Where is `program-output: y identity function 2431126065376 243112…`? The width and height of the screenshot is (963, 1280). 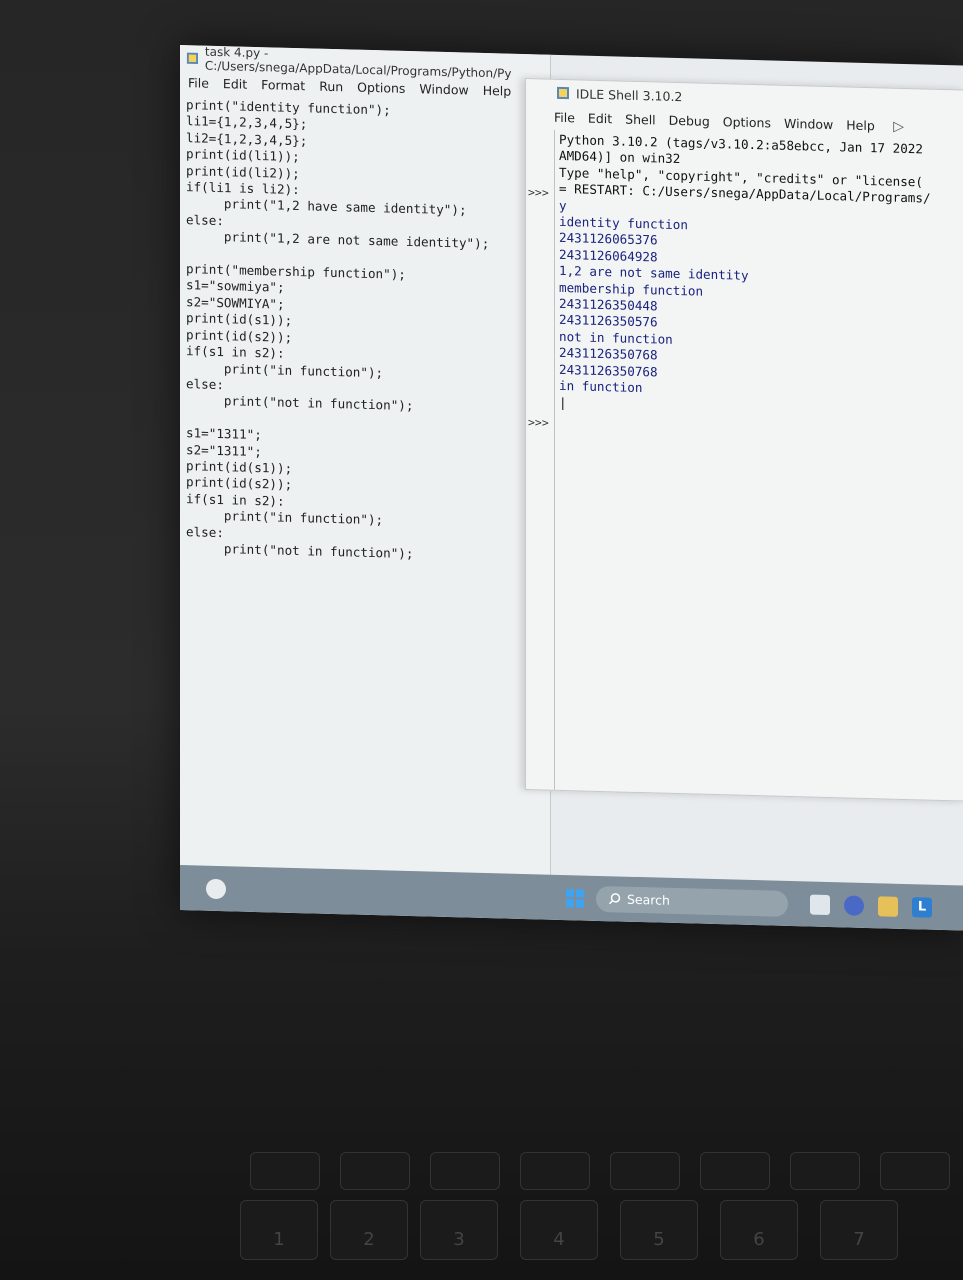 program-output: y identity function 2431126065376 243112… is located at coordinates (654, 296).